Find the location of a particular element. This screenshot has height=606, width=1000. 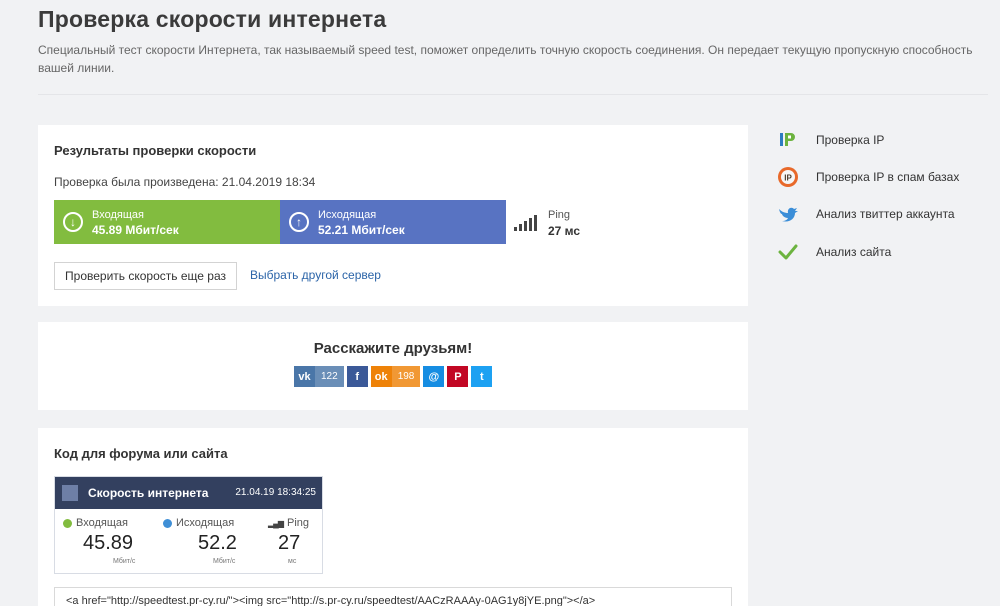

share-button: P is located at coordinates (458, 376).